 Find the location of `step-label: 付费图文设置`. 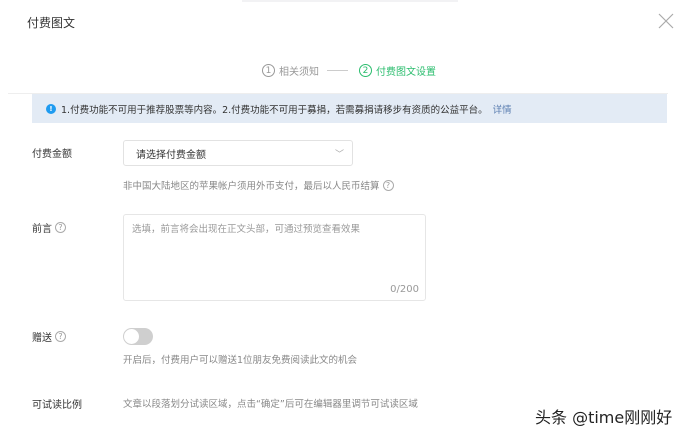

step-label: 付费图文设置 is located at coordinates (406, 72).